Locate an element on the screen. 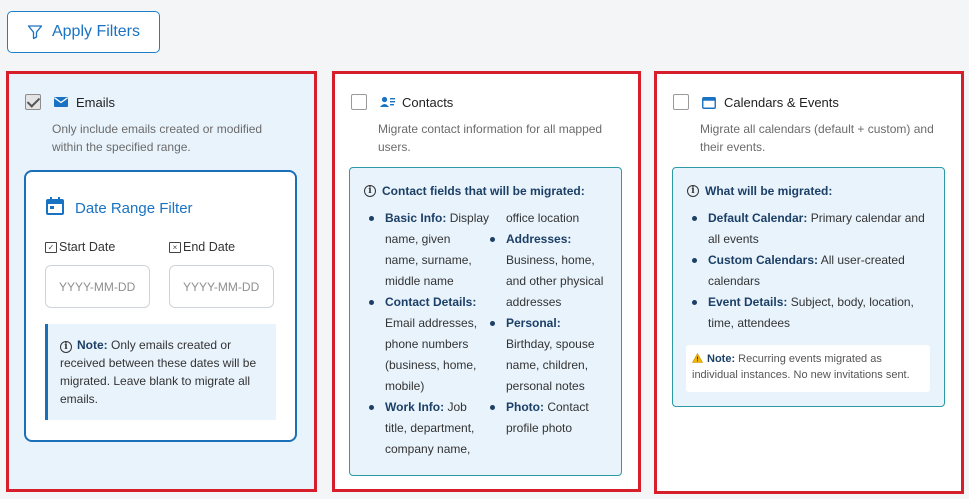 This screenshot has height=499, width=969. end-date-label: × End Date is located at coordinates (202, 247).